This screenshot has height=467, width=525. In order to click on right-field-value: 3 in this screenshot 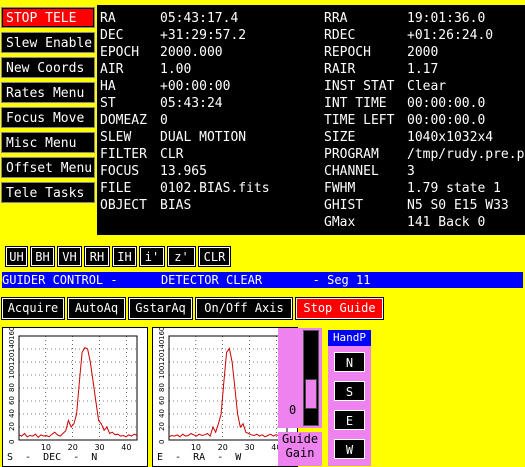, I will do `click(411, 171)`.